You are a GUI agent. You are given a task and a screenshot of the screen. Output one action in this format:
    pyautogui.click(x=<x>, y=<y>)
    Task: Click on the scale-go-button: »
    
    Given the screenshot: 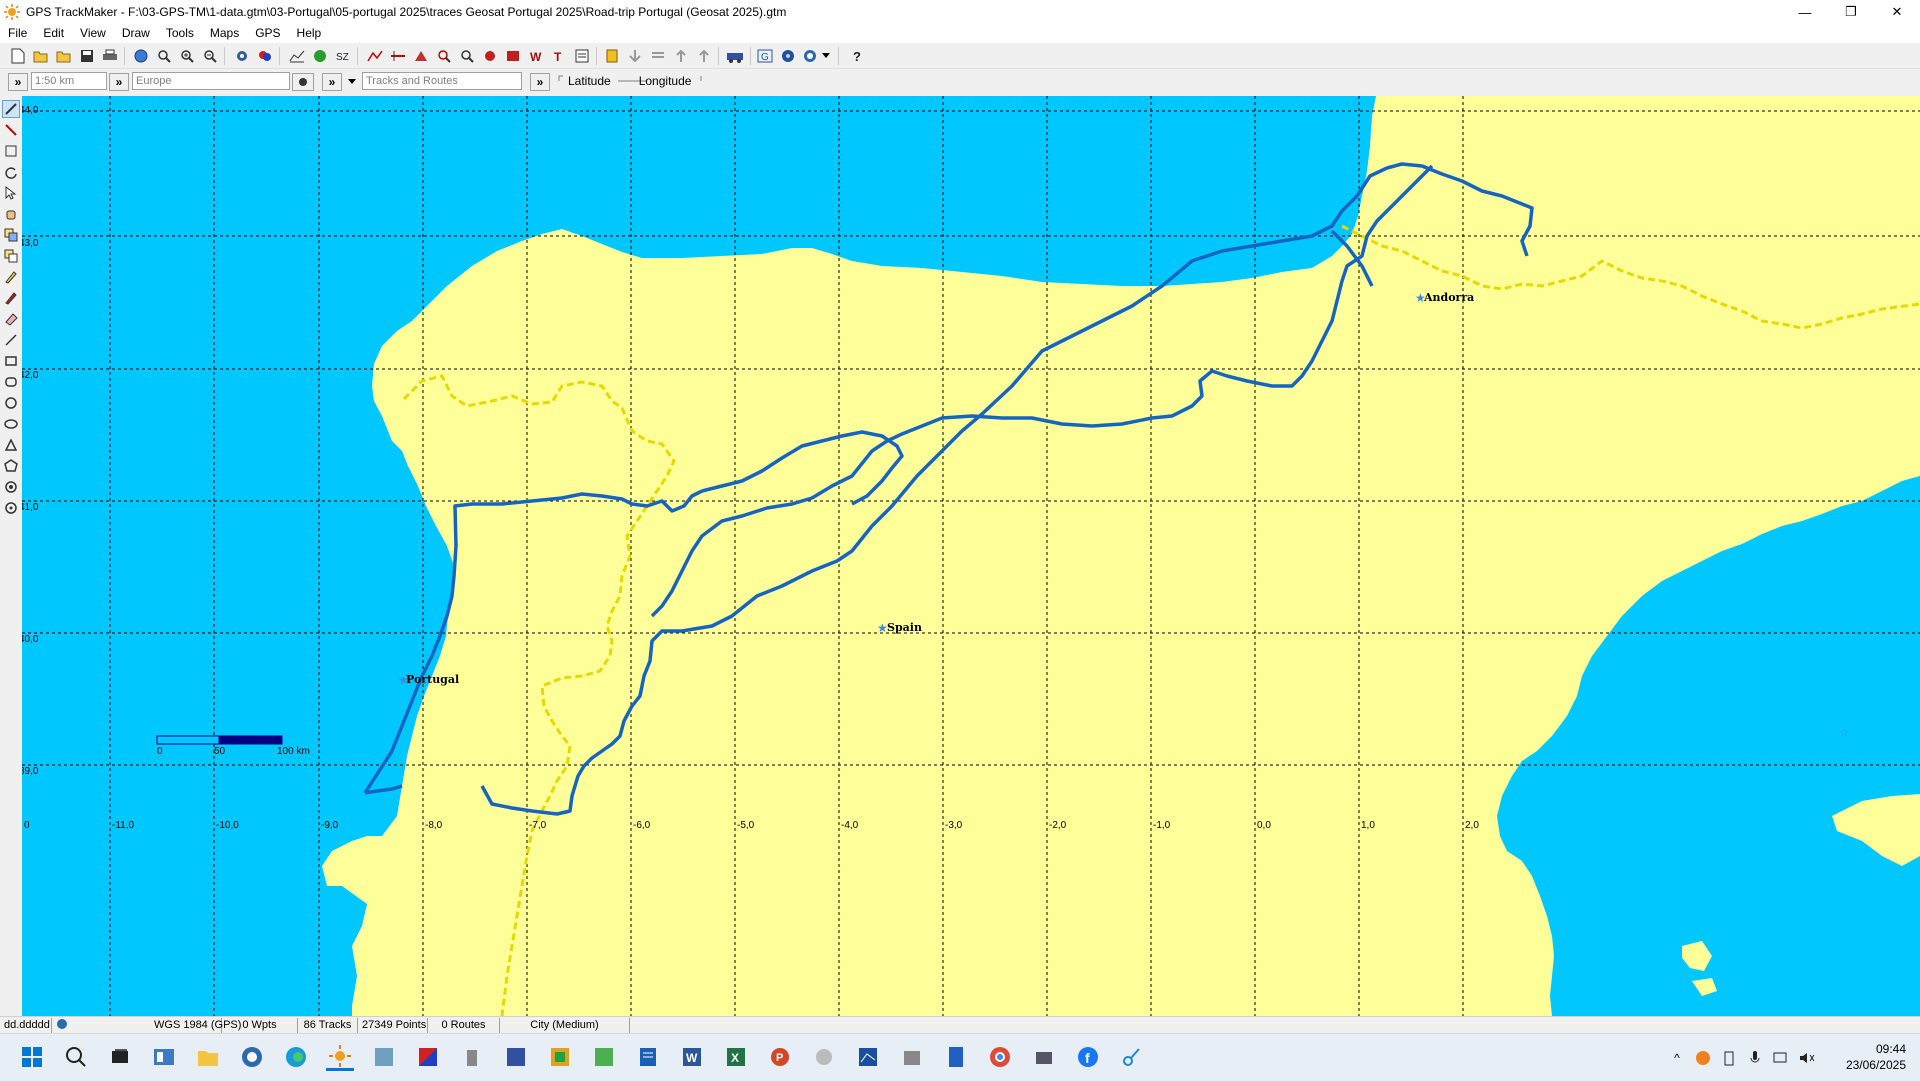 What is the action you would take?
    pyautogui.click(x=18, y=82)
    